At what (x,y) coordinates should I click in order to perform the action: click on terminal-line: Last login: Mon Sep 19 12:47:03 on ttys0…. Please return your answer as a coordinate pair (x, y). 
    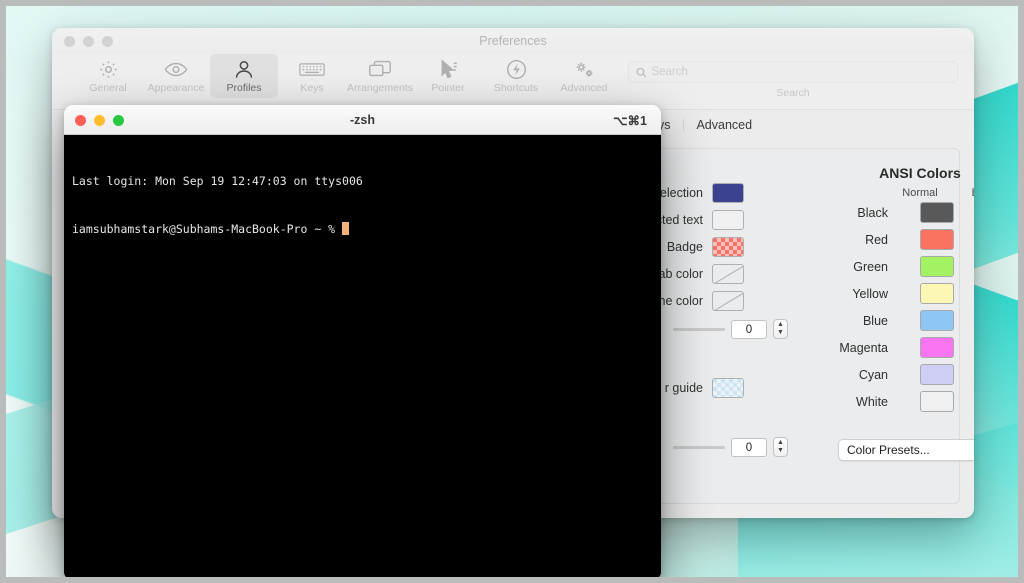
    Looking at the image, I should click on (217, 181).